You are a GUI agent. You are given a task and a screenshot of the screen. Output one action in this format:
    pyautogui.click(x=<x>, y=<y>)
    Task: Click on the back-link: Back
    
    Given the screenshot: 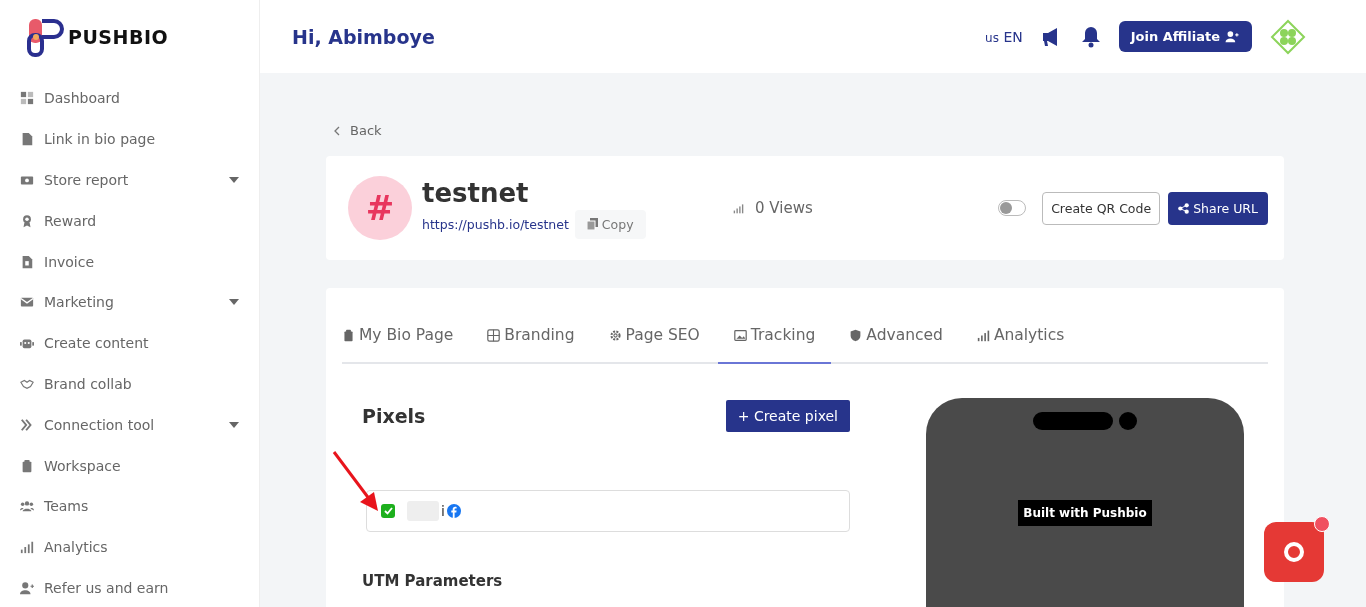 What is the action you would take?
    pyautogui.click(x=358, y=130)
    